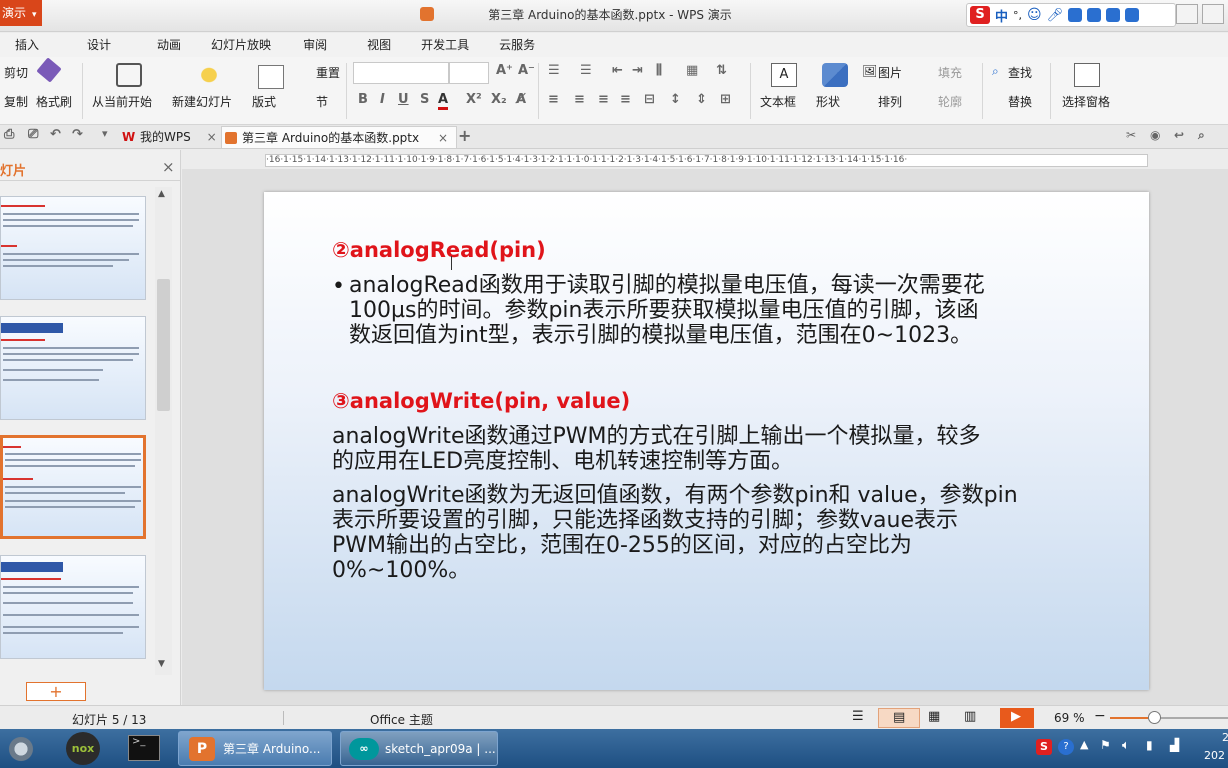 The height and width of the screenshot is (768, 1228). Describe the element at coordinates (21, 13) in the screenshot. I see `app-menu-button: 演示 ▾` at that location.